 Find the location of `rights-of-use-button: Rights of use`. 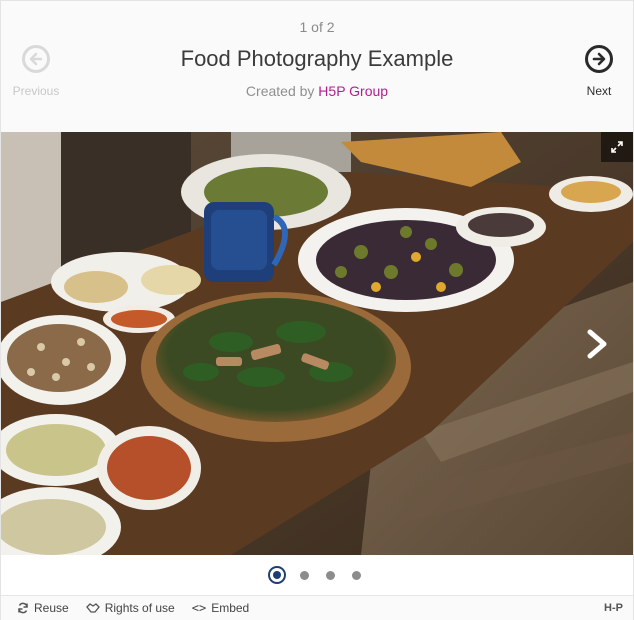

rights-of-use-button: Rights of use is located at coordinates (130, 608).